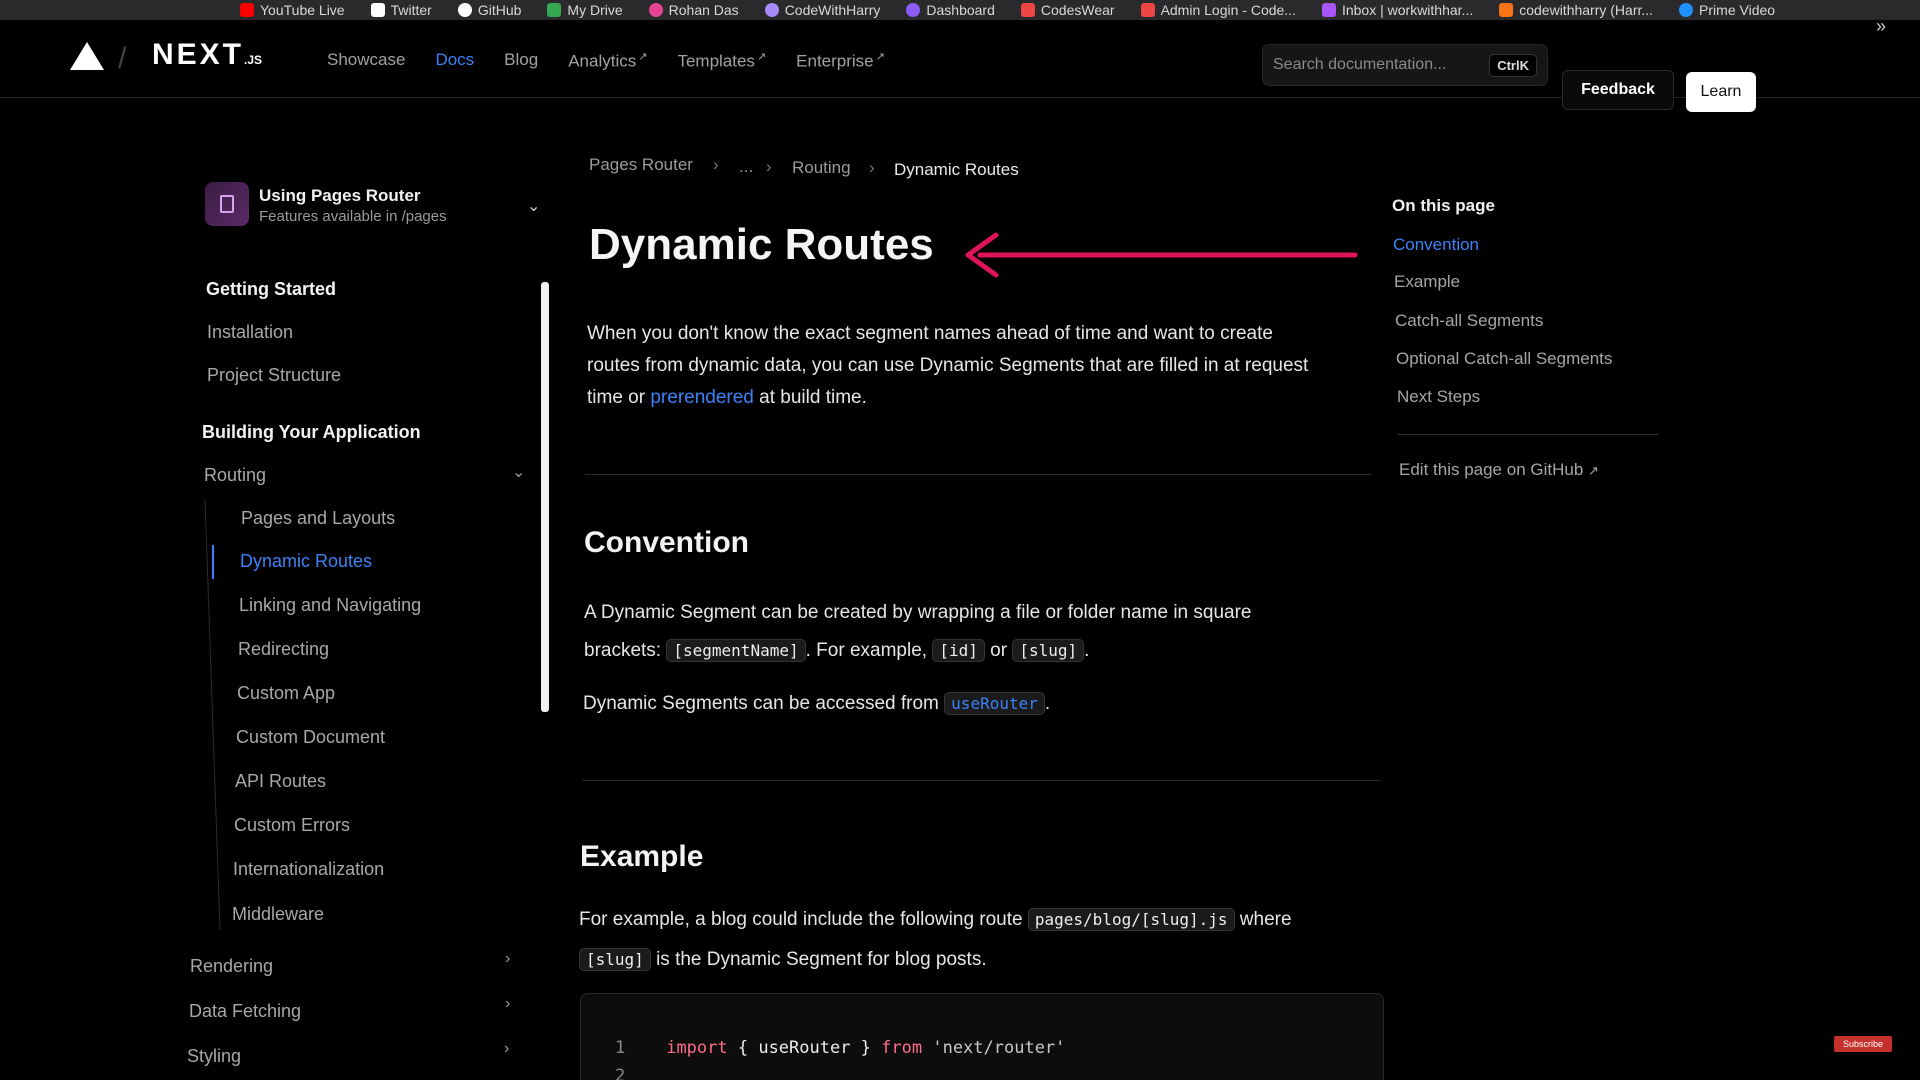  Describe the element at coordinates (87, 56) in the screenshot. I see `vercel-logo-icon` at that location.